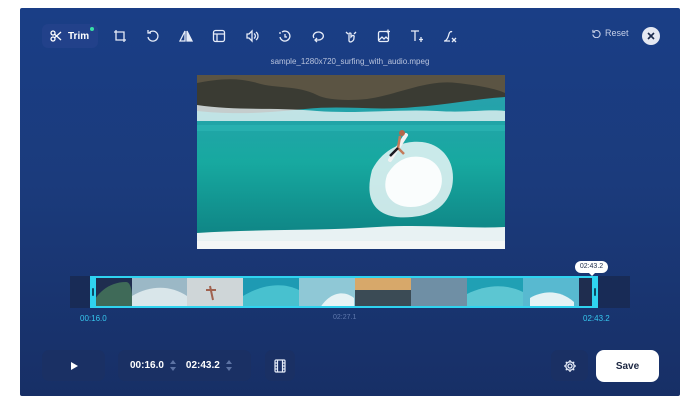 This screenshot has height=403, width=700. I want to click on subtitle-button, so click(219, 36).